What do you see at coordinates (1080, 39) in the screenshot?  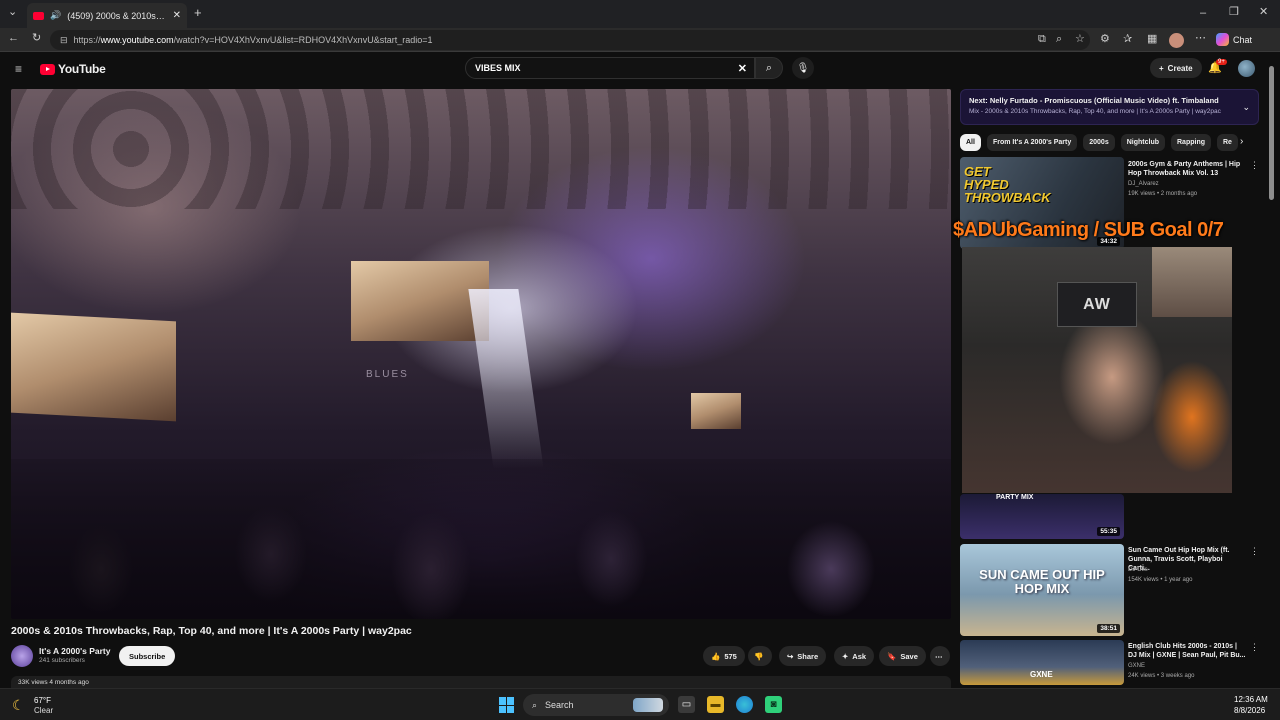 I see `favorite-star-icon: ☆` at bounding box center [1080, 39].